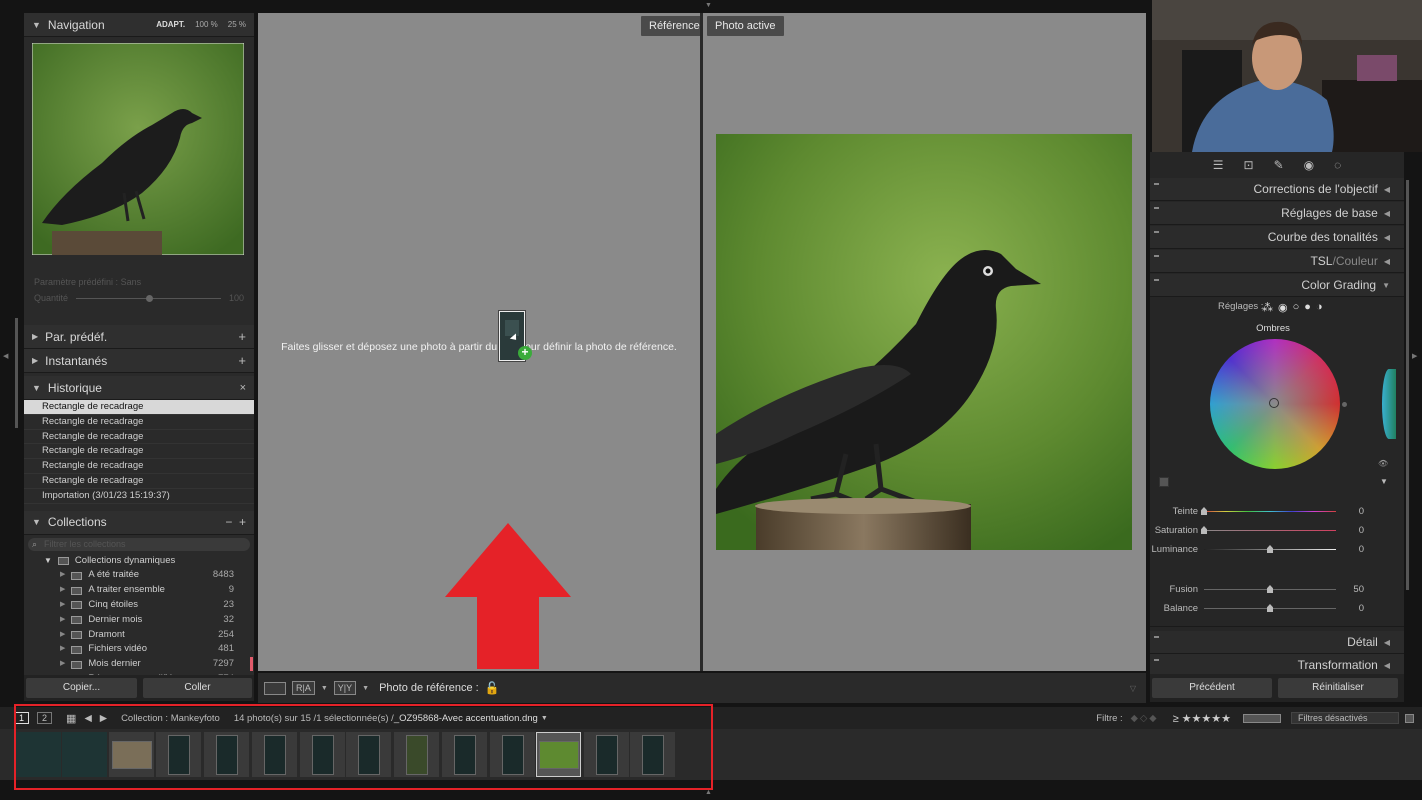  I want to click on scroll-indicator, so click(251, 664).